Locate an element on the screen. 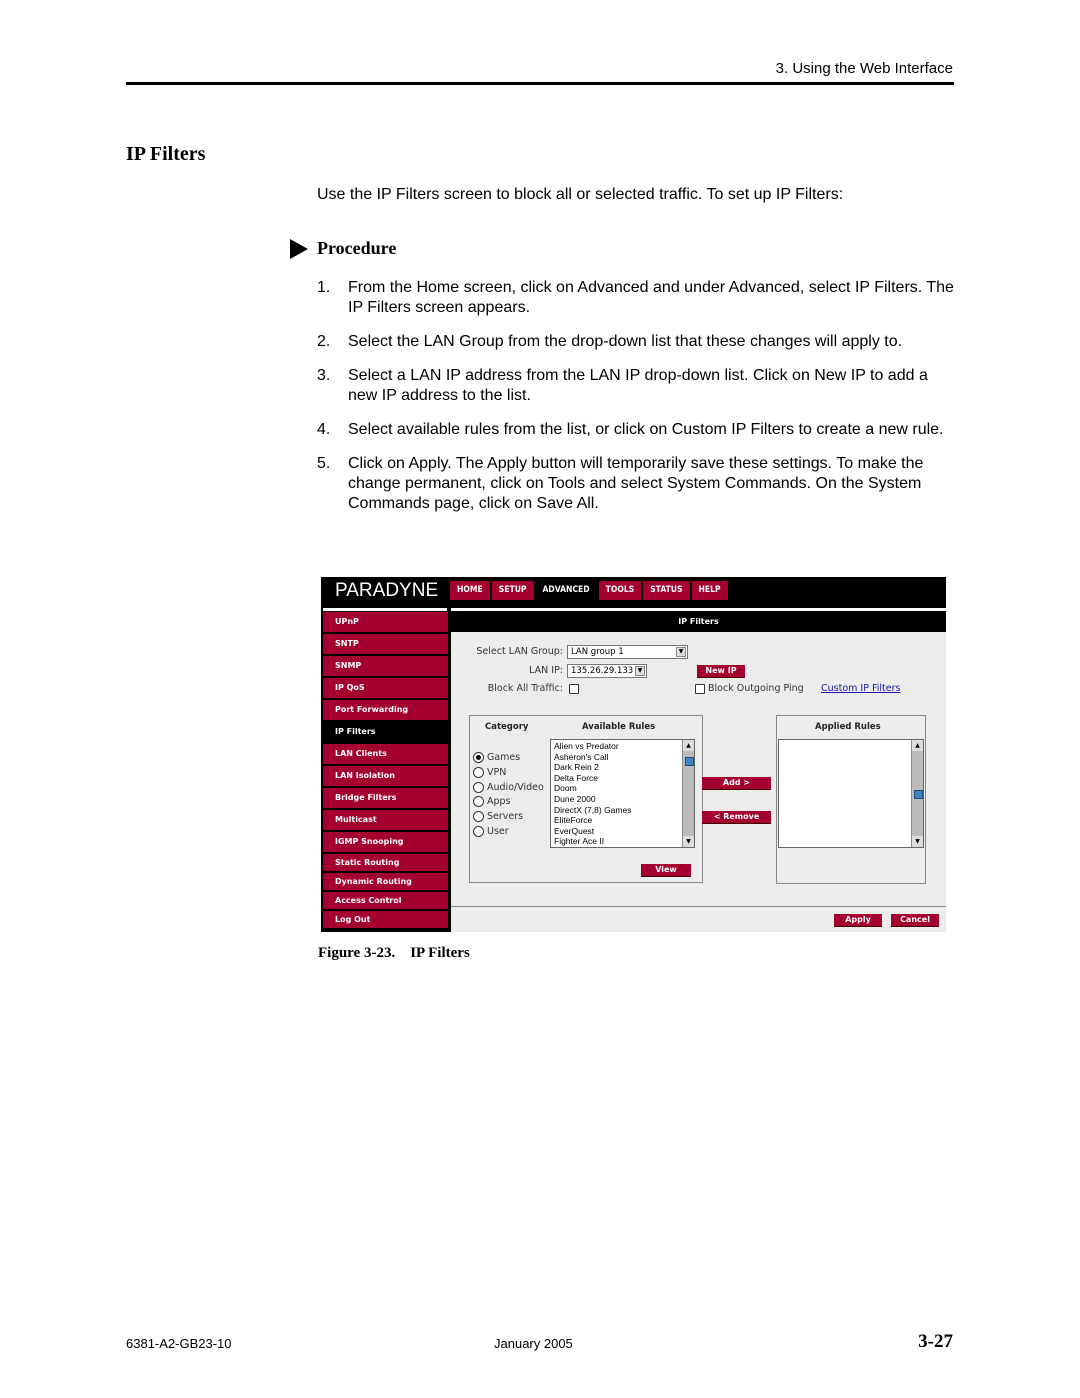 The width and height of the screenshot is (1080, 1398). tab-tools: TOOLS is located at coordinates (620, 590).